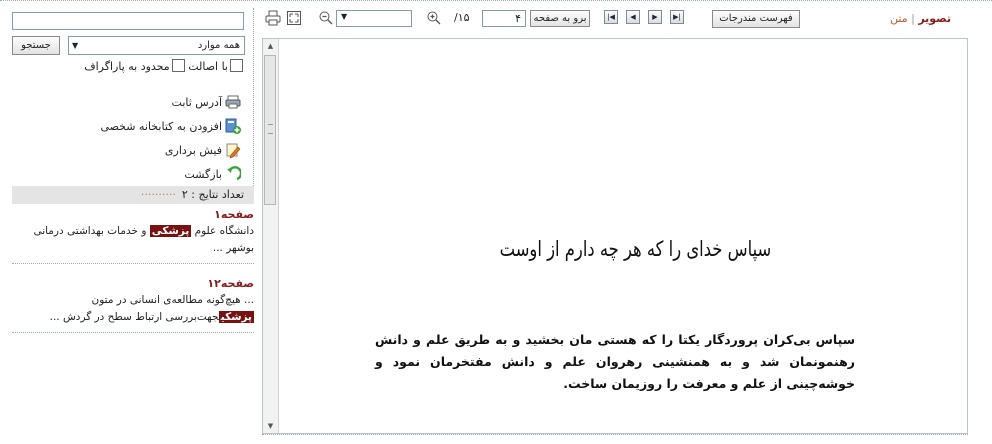 Image resolution: width=992 pixels, height=444 pixels. Describe the element at coordinates (611, 17) in the screenshot. I see `first-page-icon: |◀` at that location.